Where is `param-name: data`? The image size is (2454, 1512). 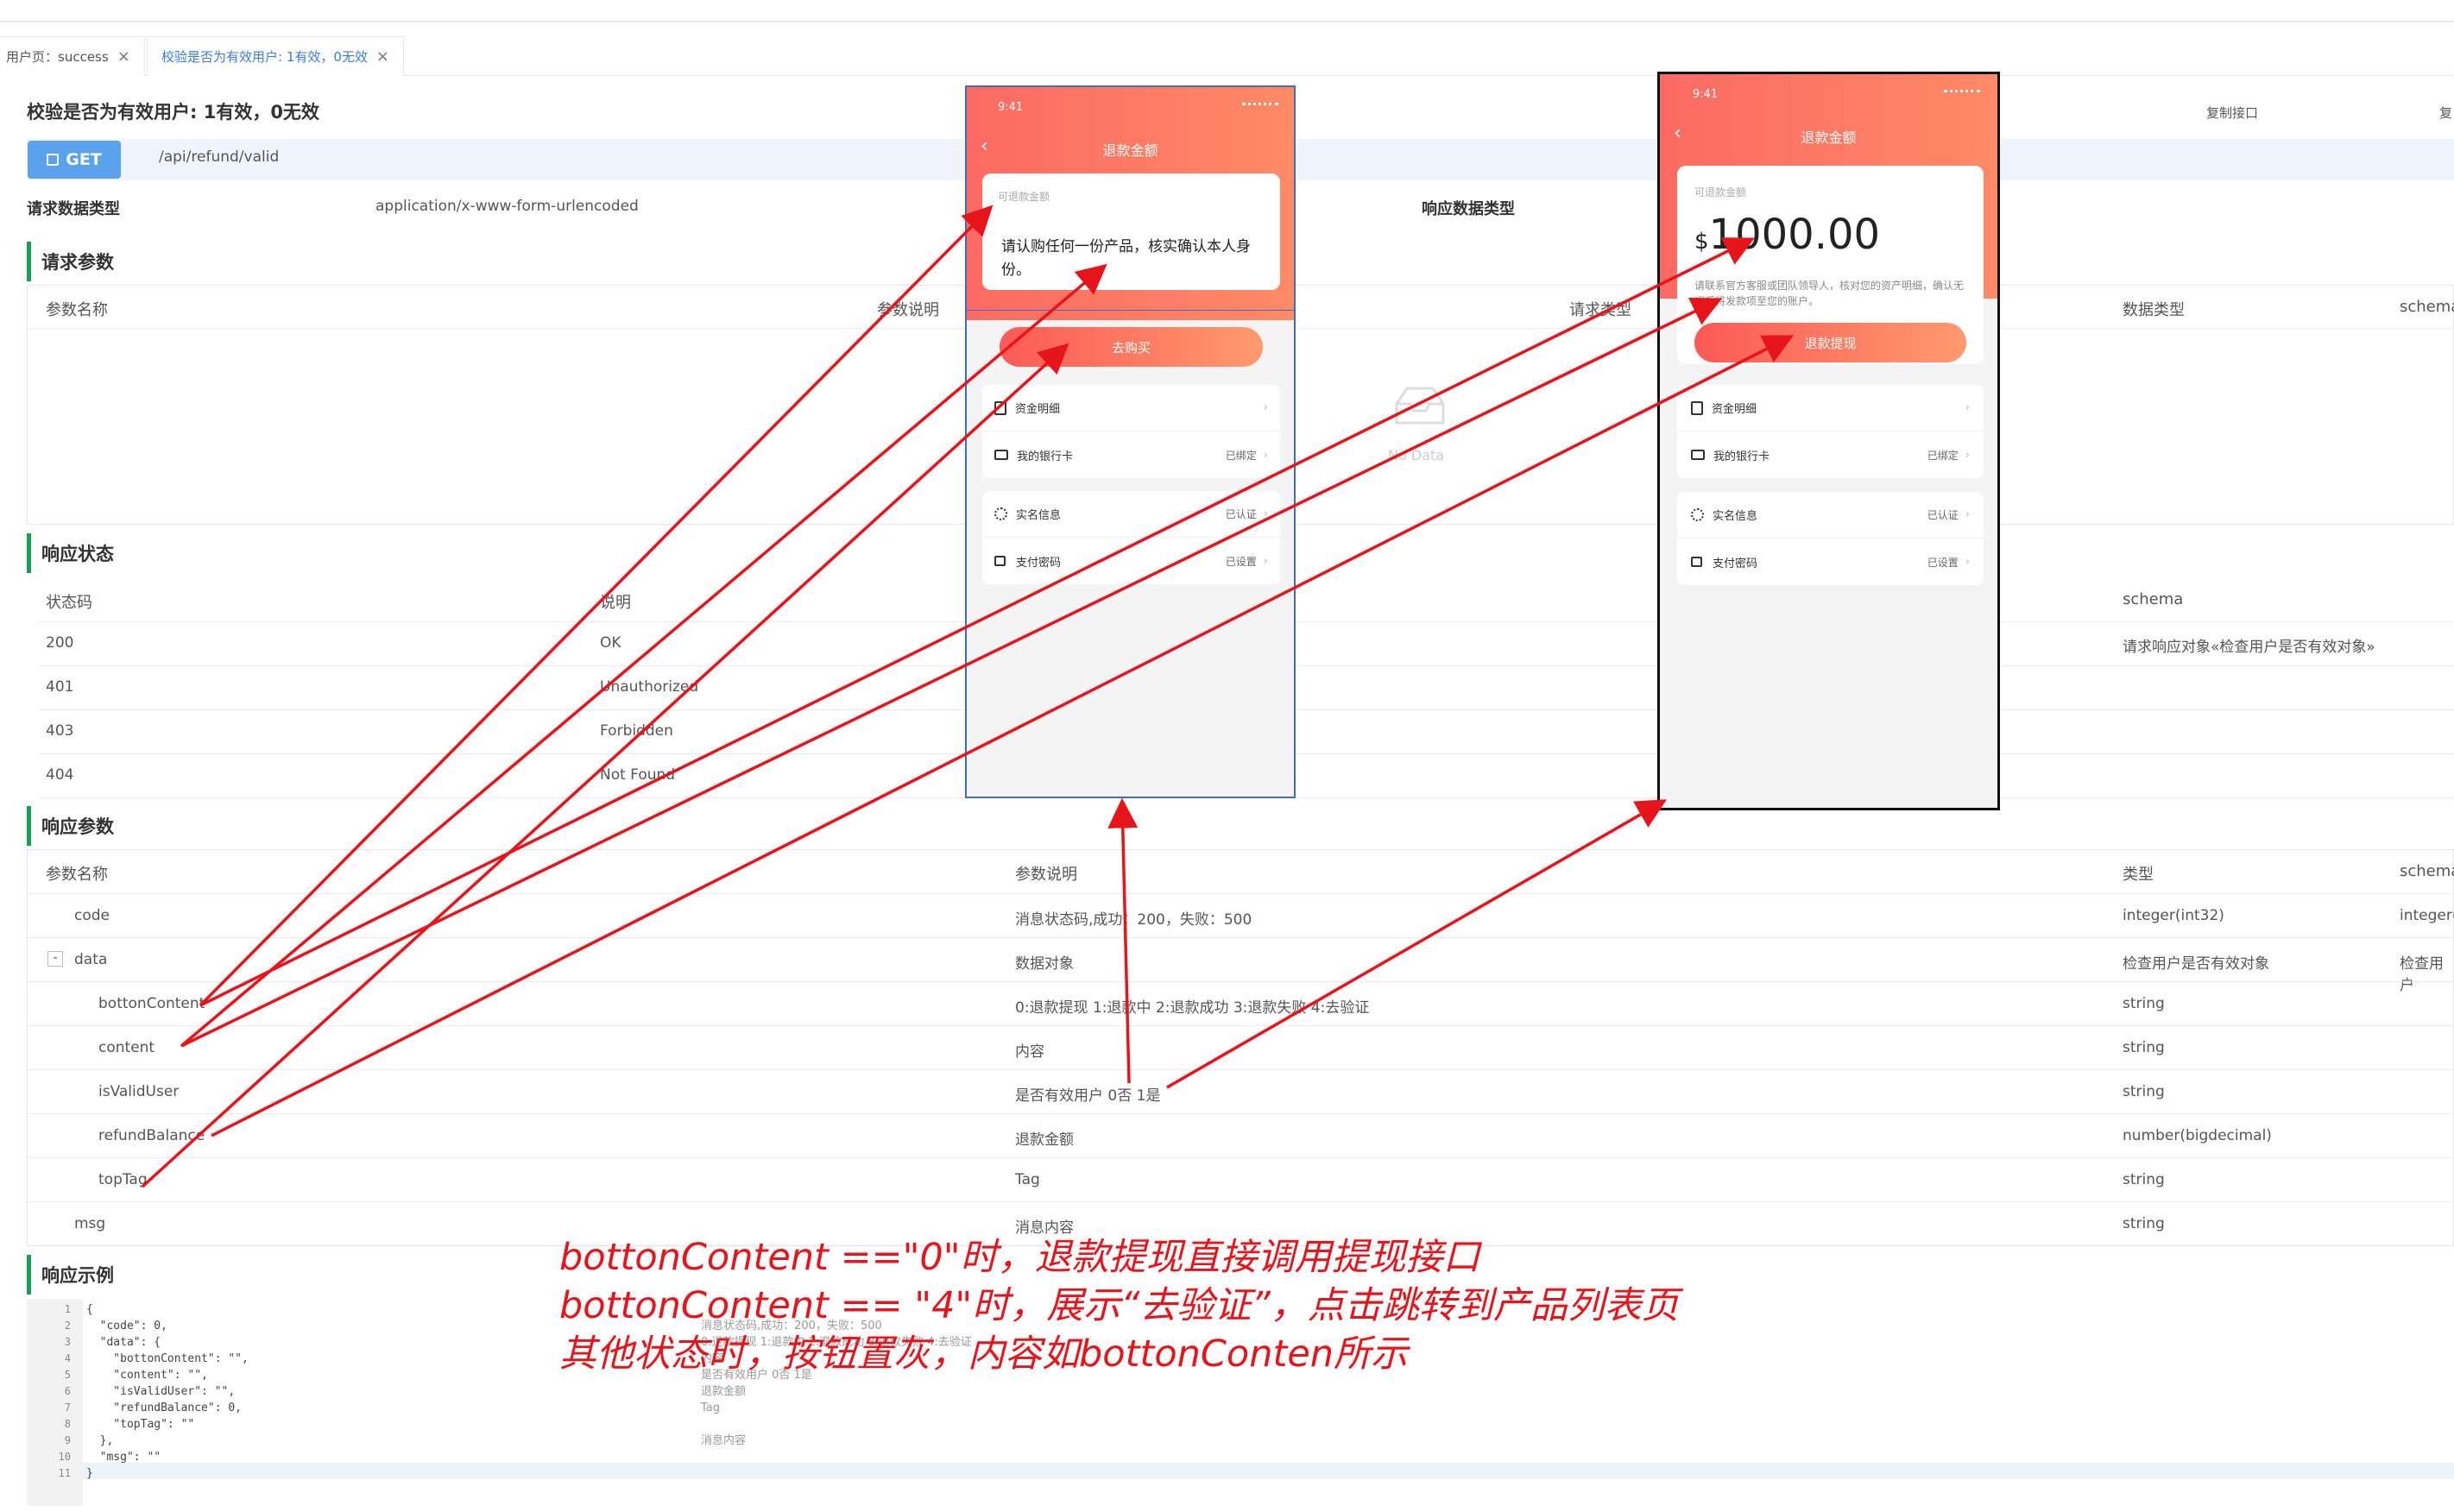
param-name: data is located at coordinates (91, 960).